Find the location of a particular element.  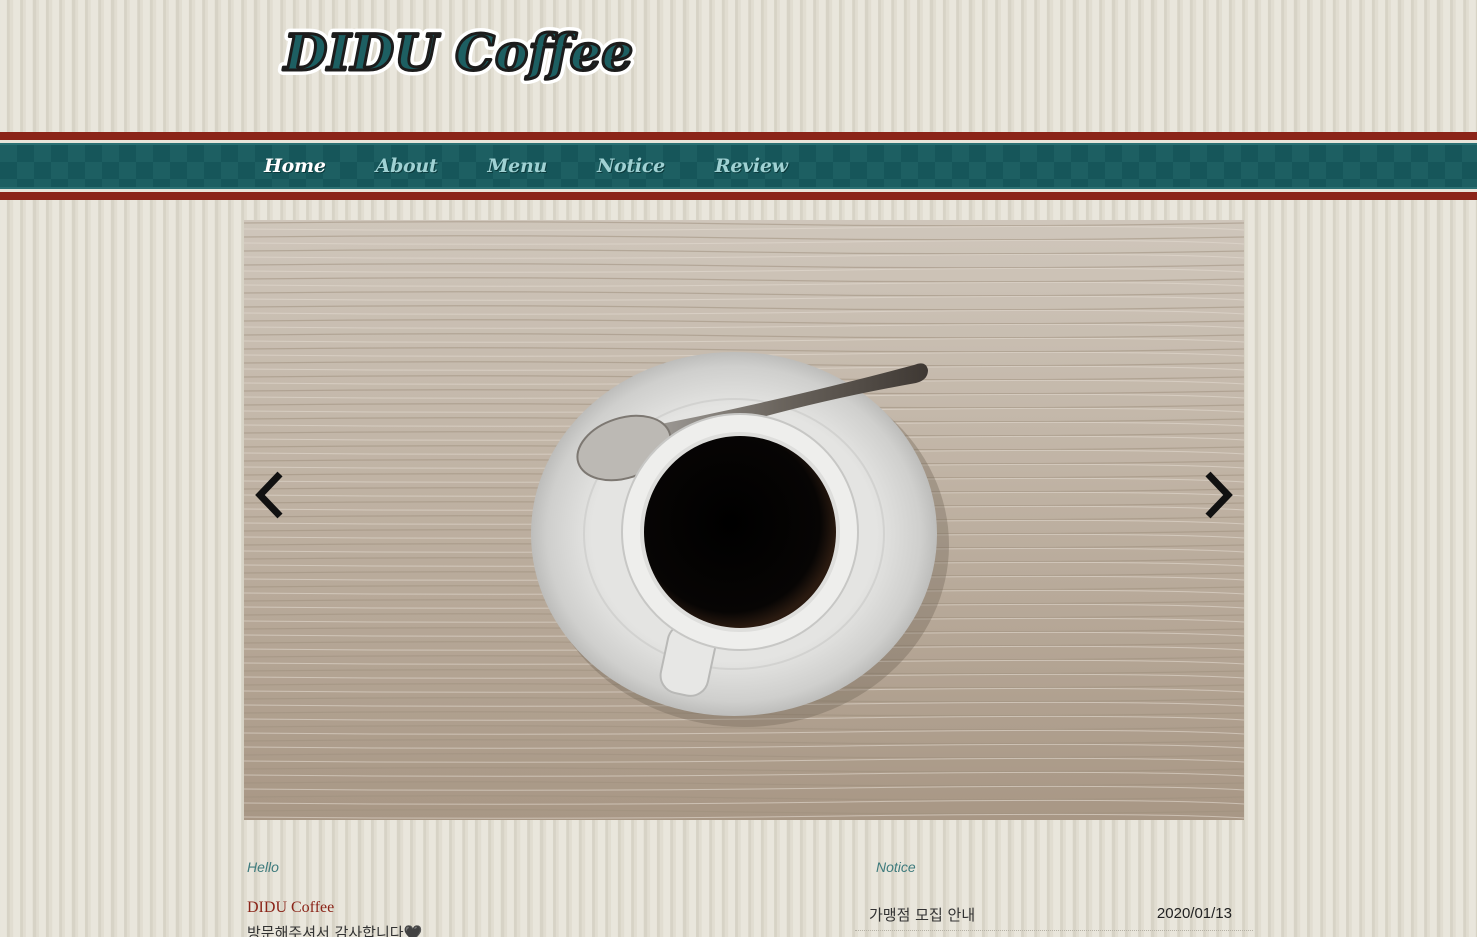

logo-graphic: DIDU Coffee DIDU Coffee is located at coordinates (457, 51).